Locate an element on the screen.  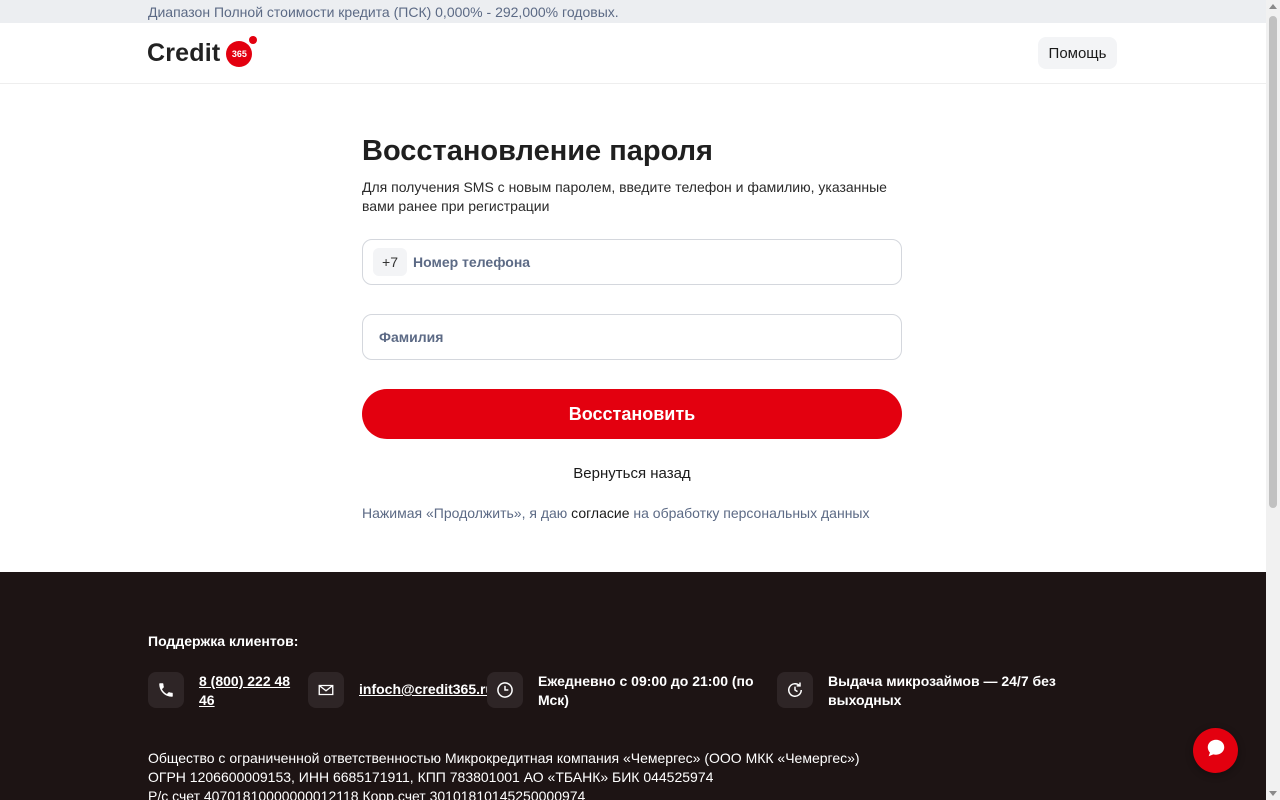
loans-schedule: Выдача микрозаймов — 24/7 без выходных is located at coordinates (922, 691).